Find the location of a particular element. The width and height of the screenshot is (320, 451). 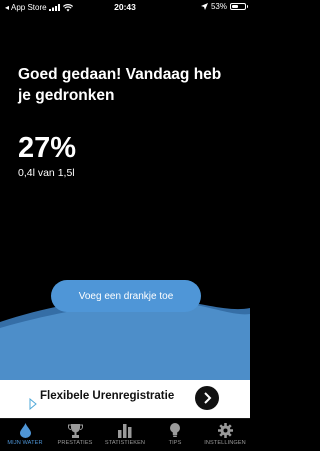

bar-chart-icon is located at coordinates (125, 431).